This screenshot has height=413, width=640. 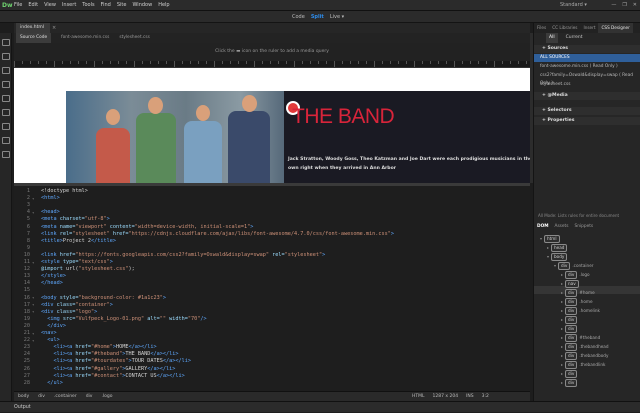 I want to click on code-line: <div class="container">, so click(x=77, y=305).